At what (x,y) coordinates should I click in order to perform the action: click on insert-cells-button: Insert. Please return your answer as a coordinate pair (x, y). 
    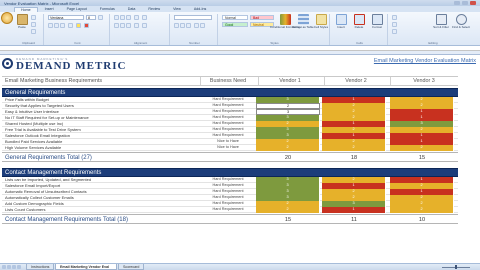
    Looking at the image, I should click on (341, 24).